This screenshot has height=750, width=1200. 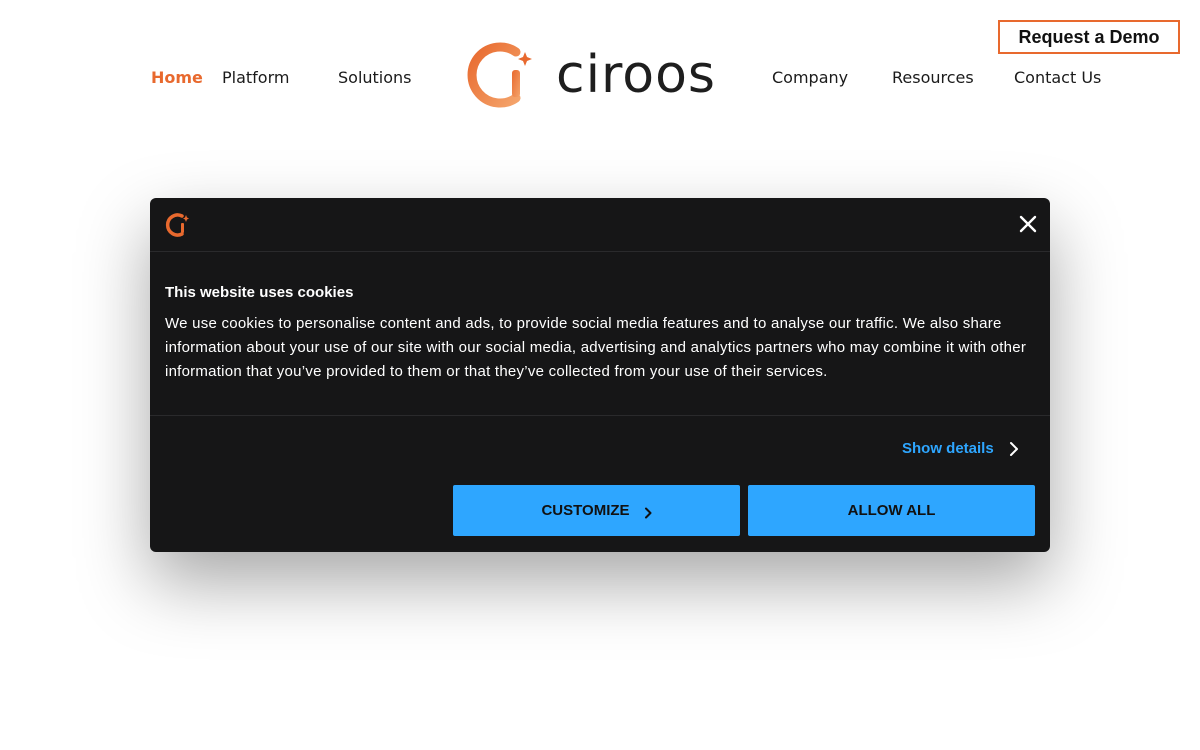 I want to click on nav-home: Home, so click(x=177, y=78).